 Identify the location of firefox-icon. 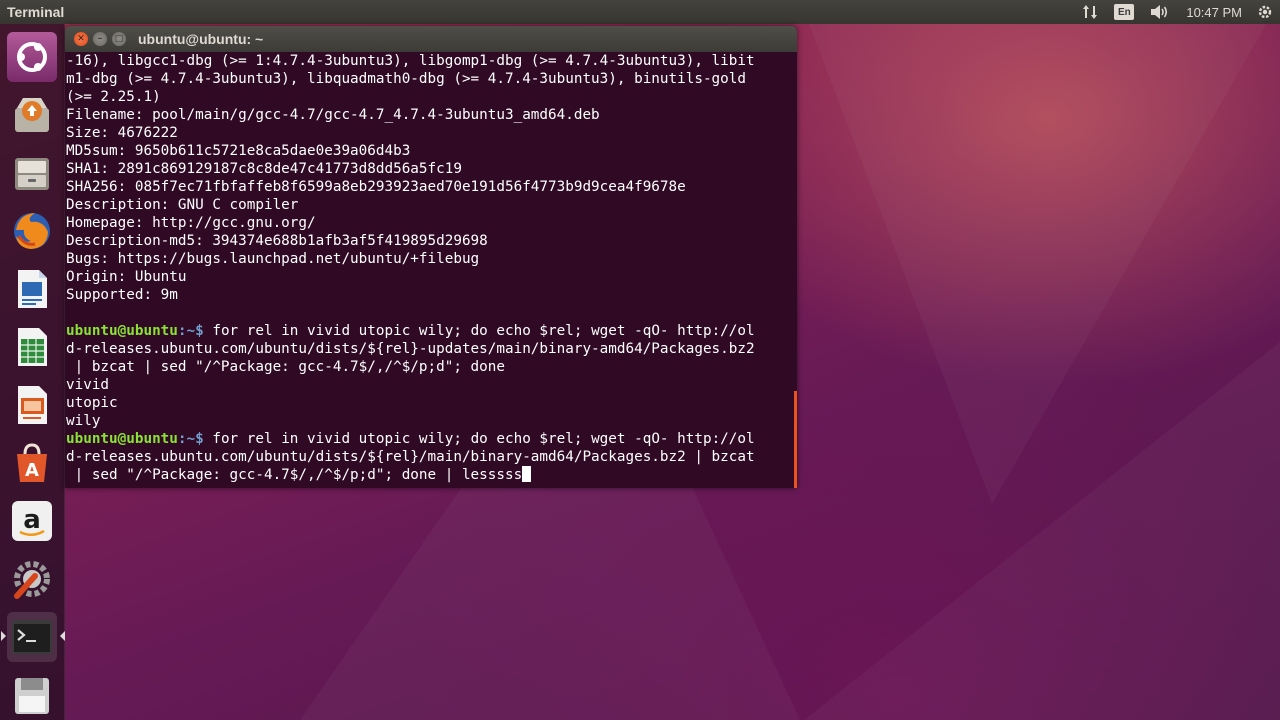
(32, 231).